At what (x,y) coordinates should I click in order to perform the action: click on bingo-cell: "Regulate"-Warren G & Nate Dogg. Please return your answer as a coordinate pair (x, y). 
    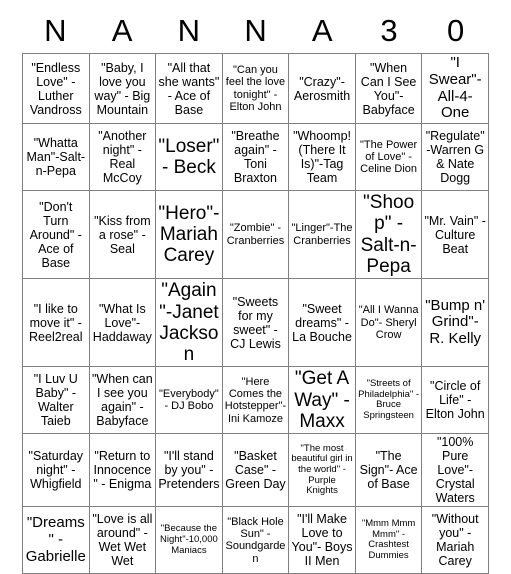
    Looking at the image, I should click on (455, 157).